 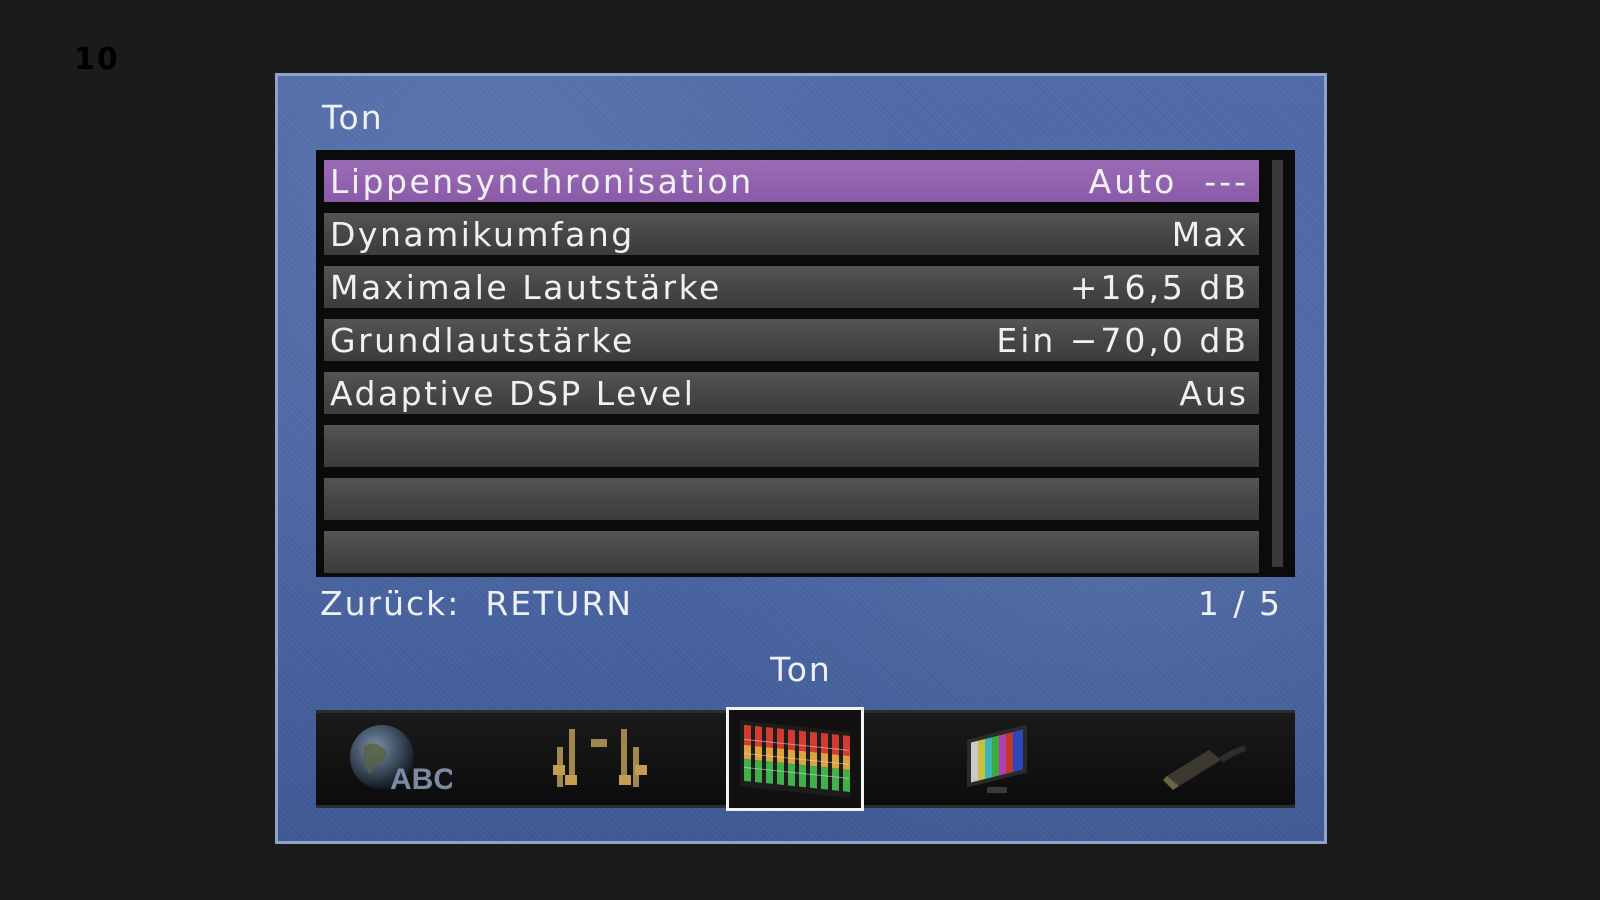 What do you see at coordinates (542, 181) in the screenshot?
I see `setting-label: Lippensynchronisation` at bounding box center [542, 181].